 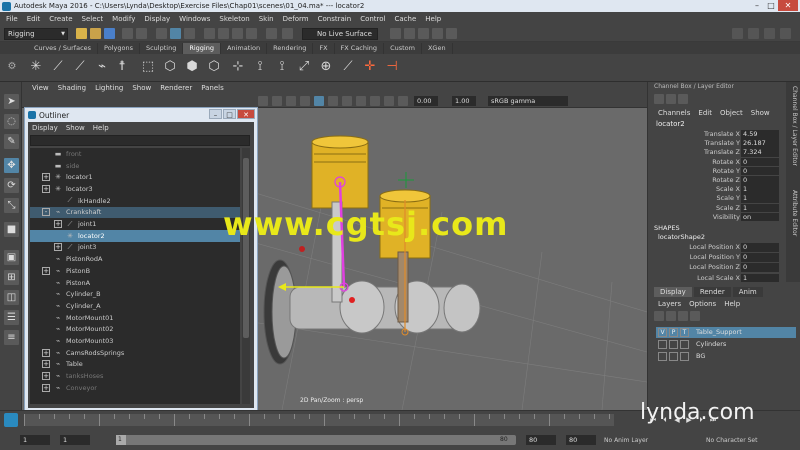 I want to click on menu-display: Display, so click(x=157, y=19).